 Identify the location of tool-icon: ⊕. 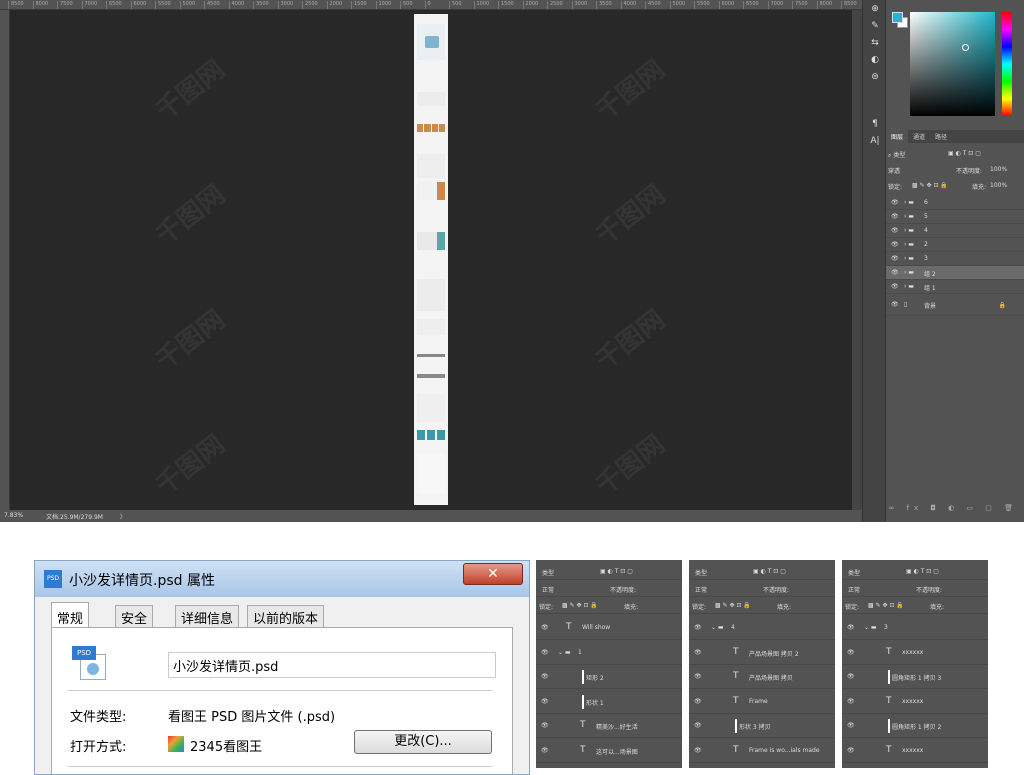
(875, 9).